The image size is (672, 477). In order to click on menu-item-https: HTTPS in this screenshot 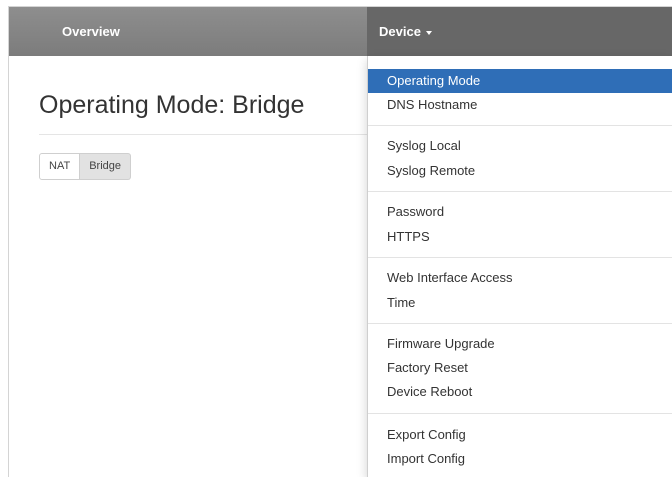, I will do `click(520, 237)`.